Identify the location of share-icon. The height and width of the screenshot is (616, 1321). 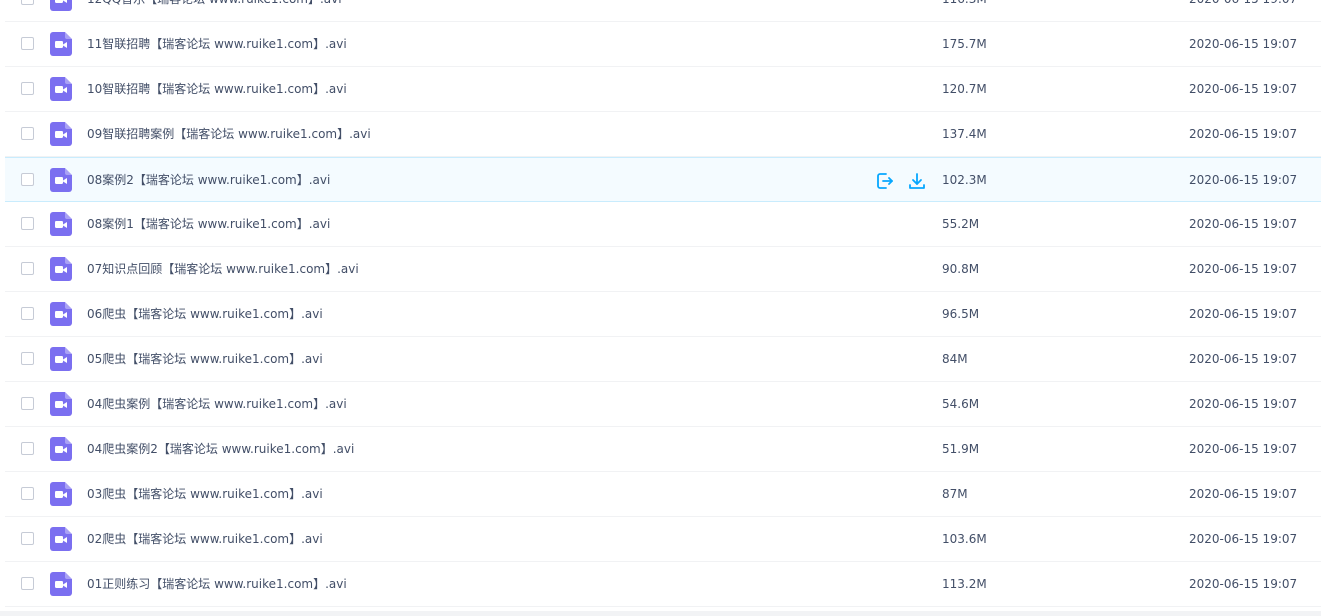
(885, 181).